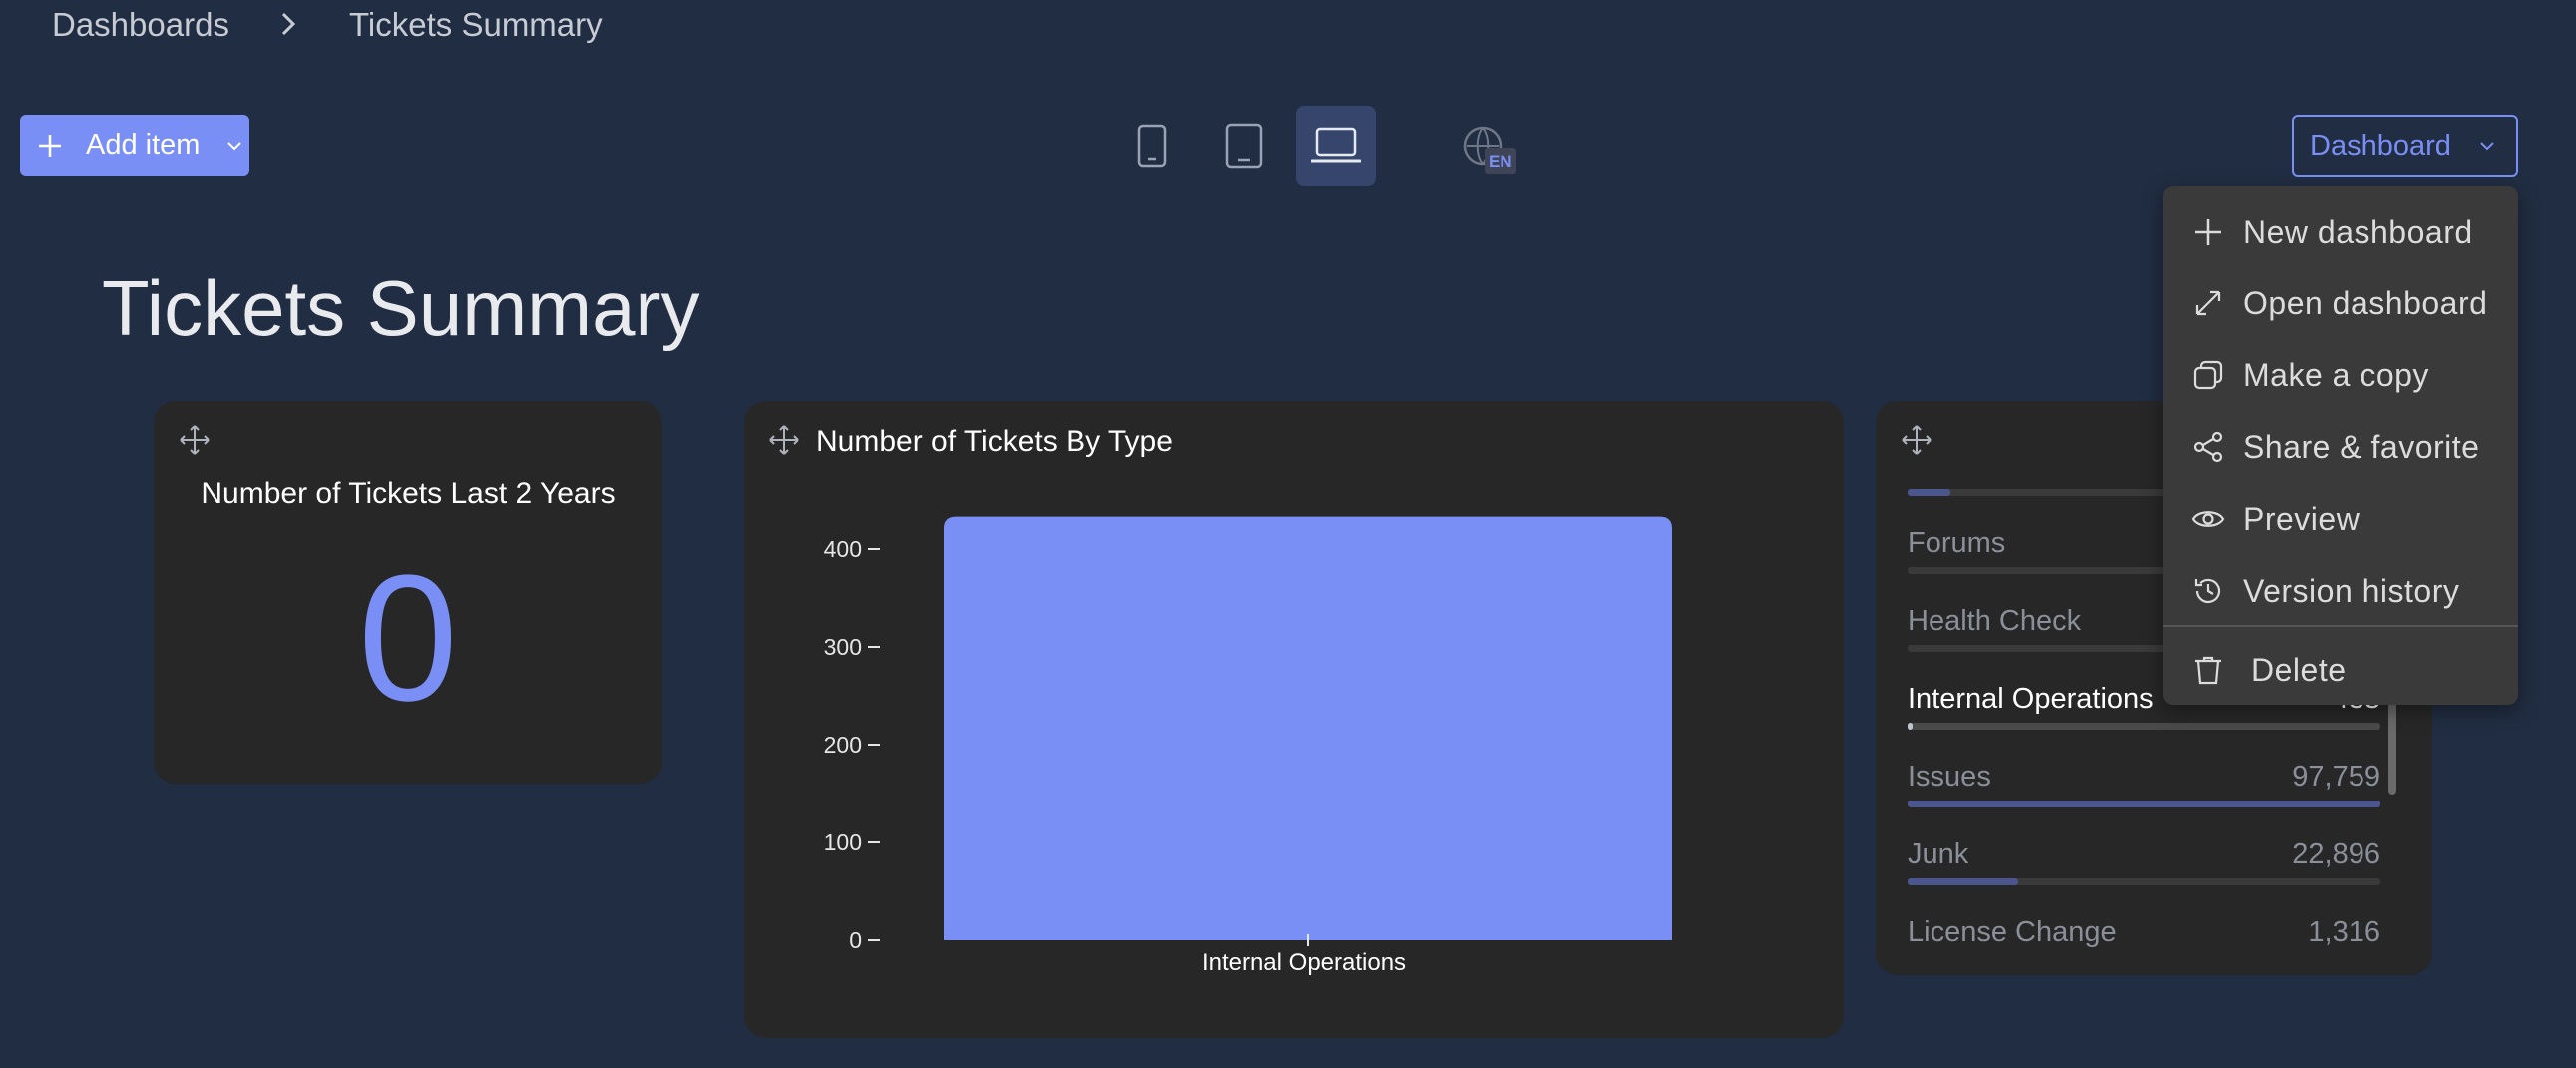 The image size is (2576, 1068). What do you see at coordinates (855, 940) in the screenshot?
I see `y-tick-label: 0` at bounding box center [855, 940].